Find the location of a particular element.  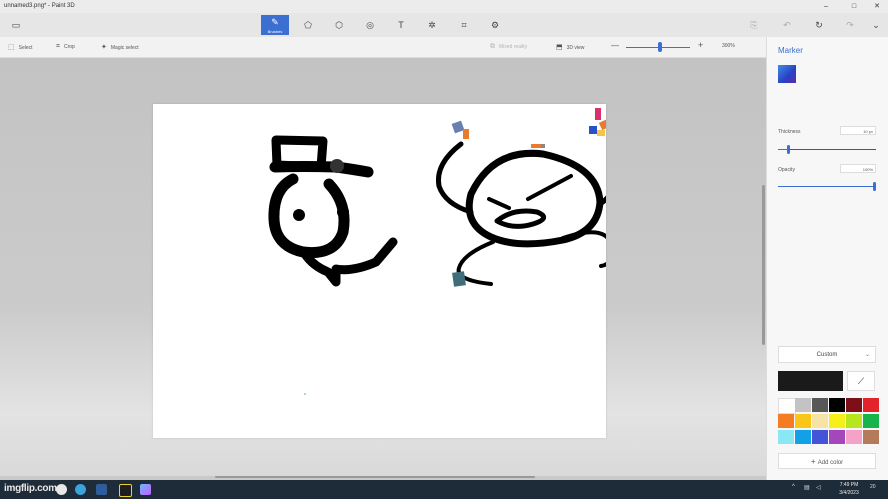

tray-chevron-icon: ^ is located at coordinates (793, 487).